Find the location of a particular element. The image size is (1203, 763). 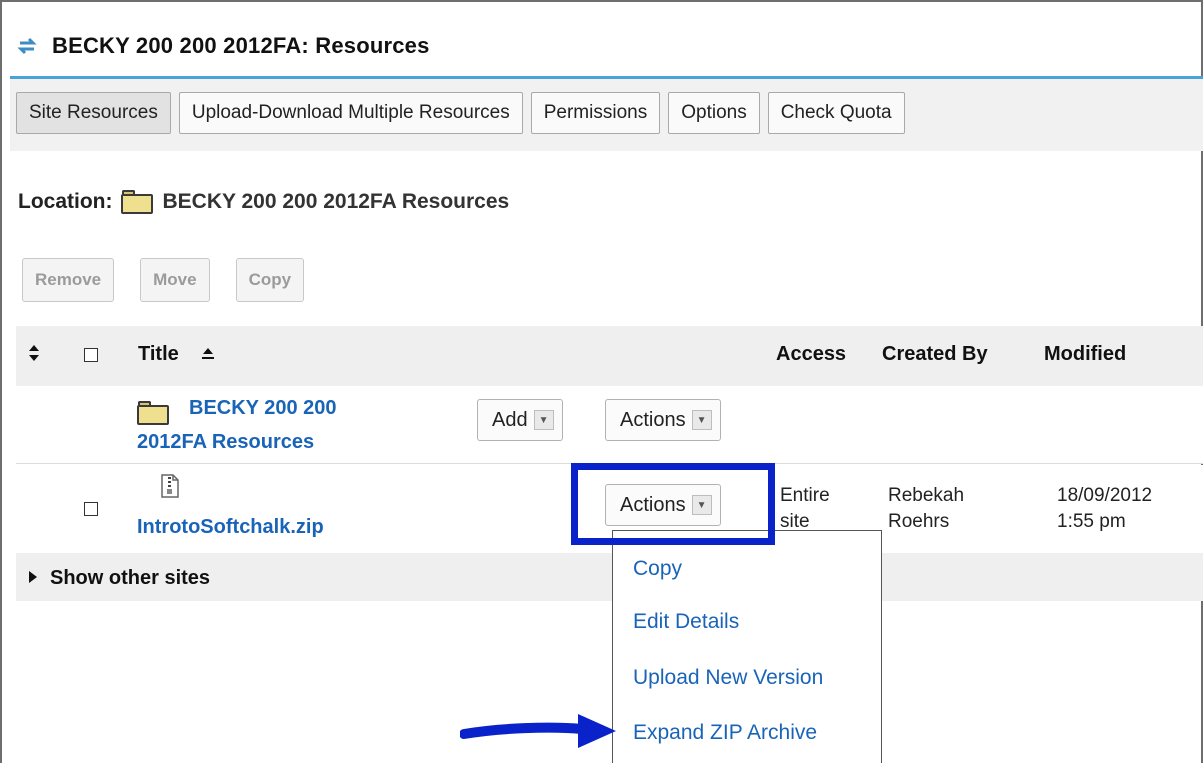

zip-file-icon is located at coordinates (170, 486).